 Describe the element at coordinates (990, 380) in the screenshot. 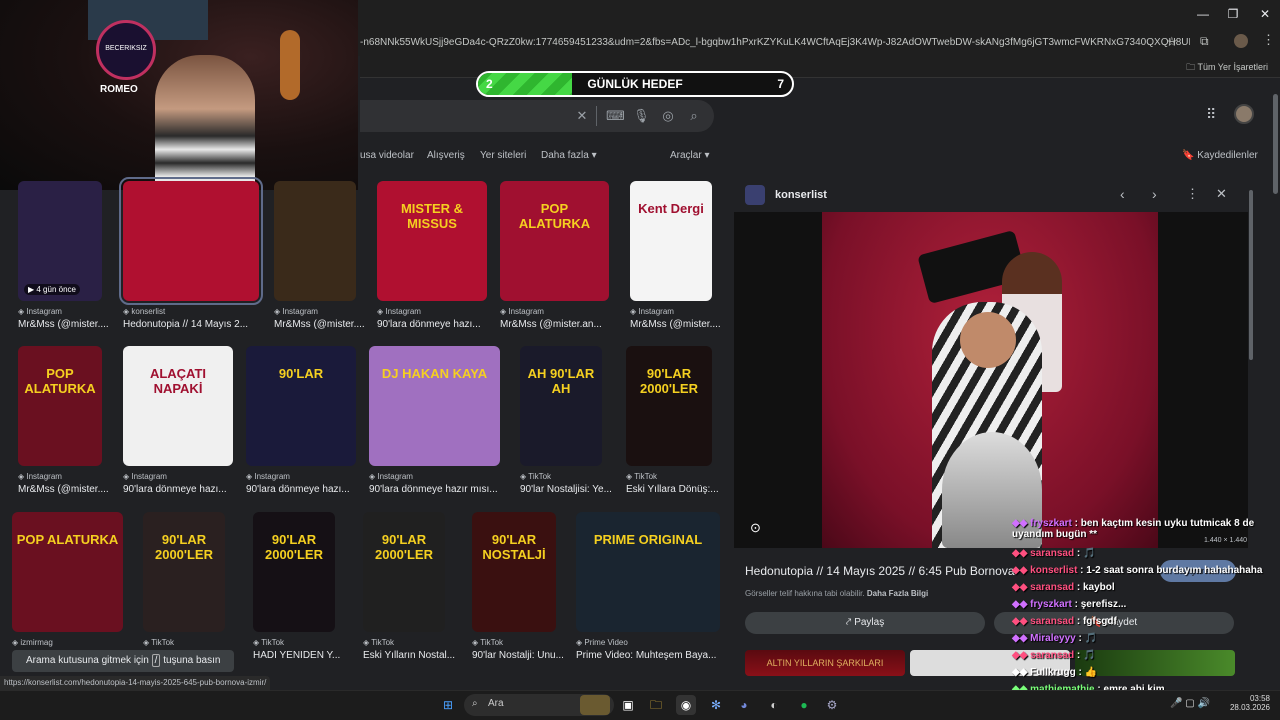

I see `preview-photo` at that location.